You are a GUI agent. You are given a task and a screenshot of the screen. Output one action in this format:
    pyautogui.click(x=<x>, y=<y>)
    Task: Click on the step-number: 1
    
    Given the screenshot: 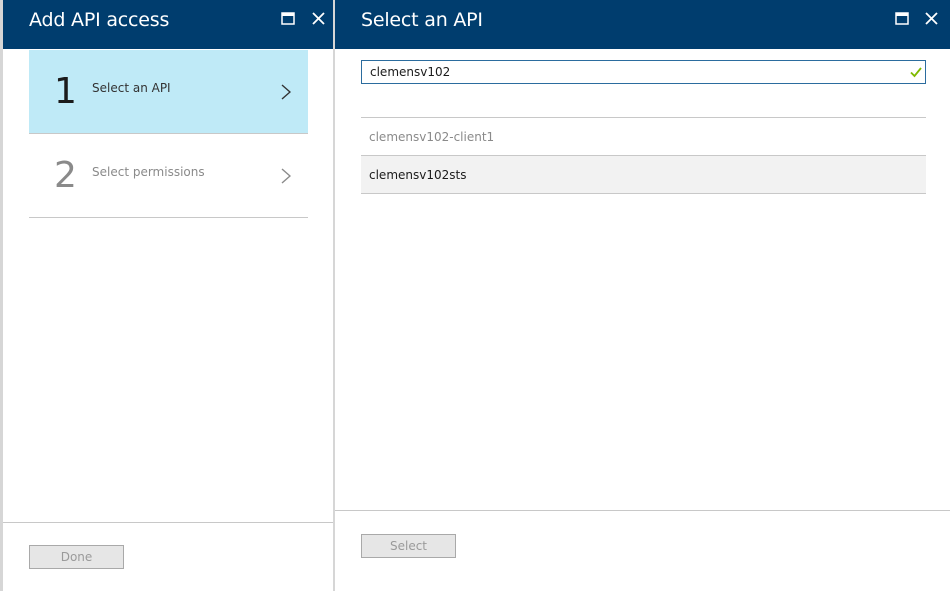 What is the action you would take?
    pyautogui.click(x=65, y=91)
    